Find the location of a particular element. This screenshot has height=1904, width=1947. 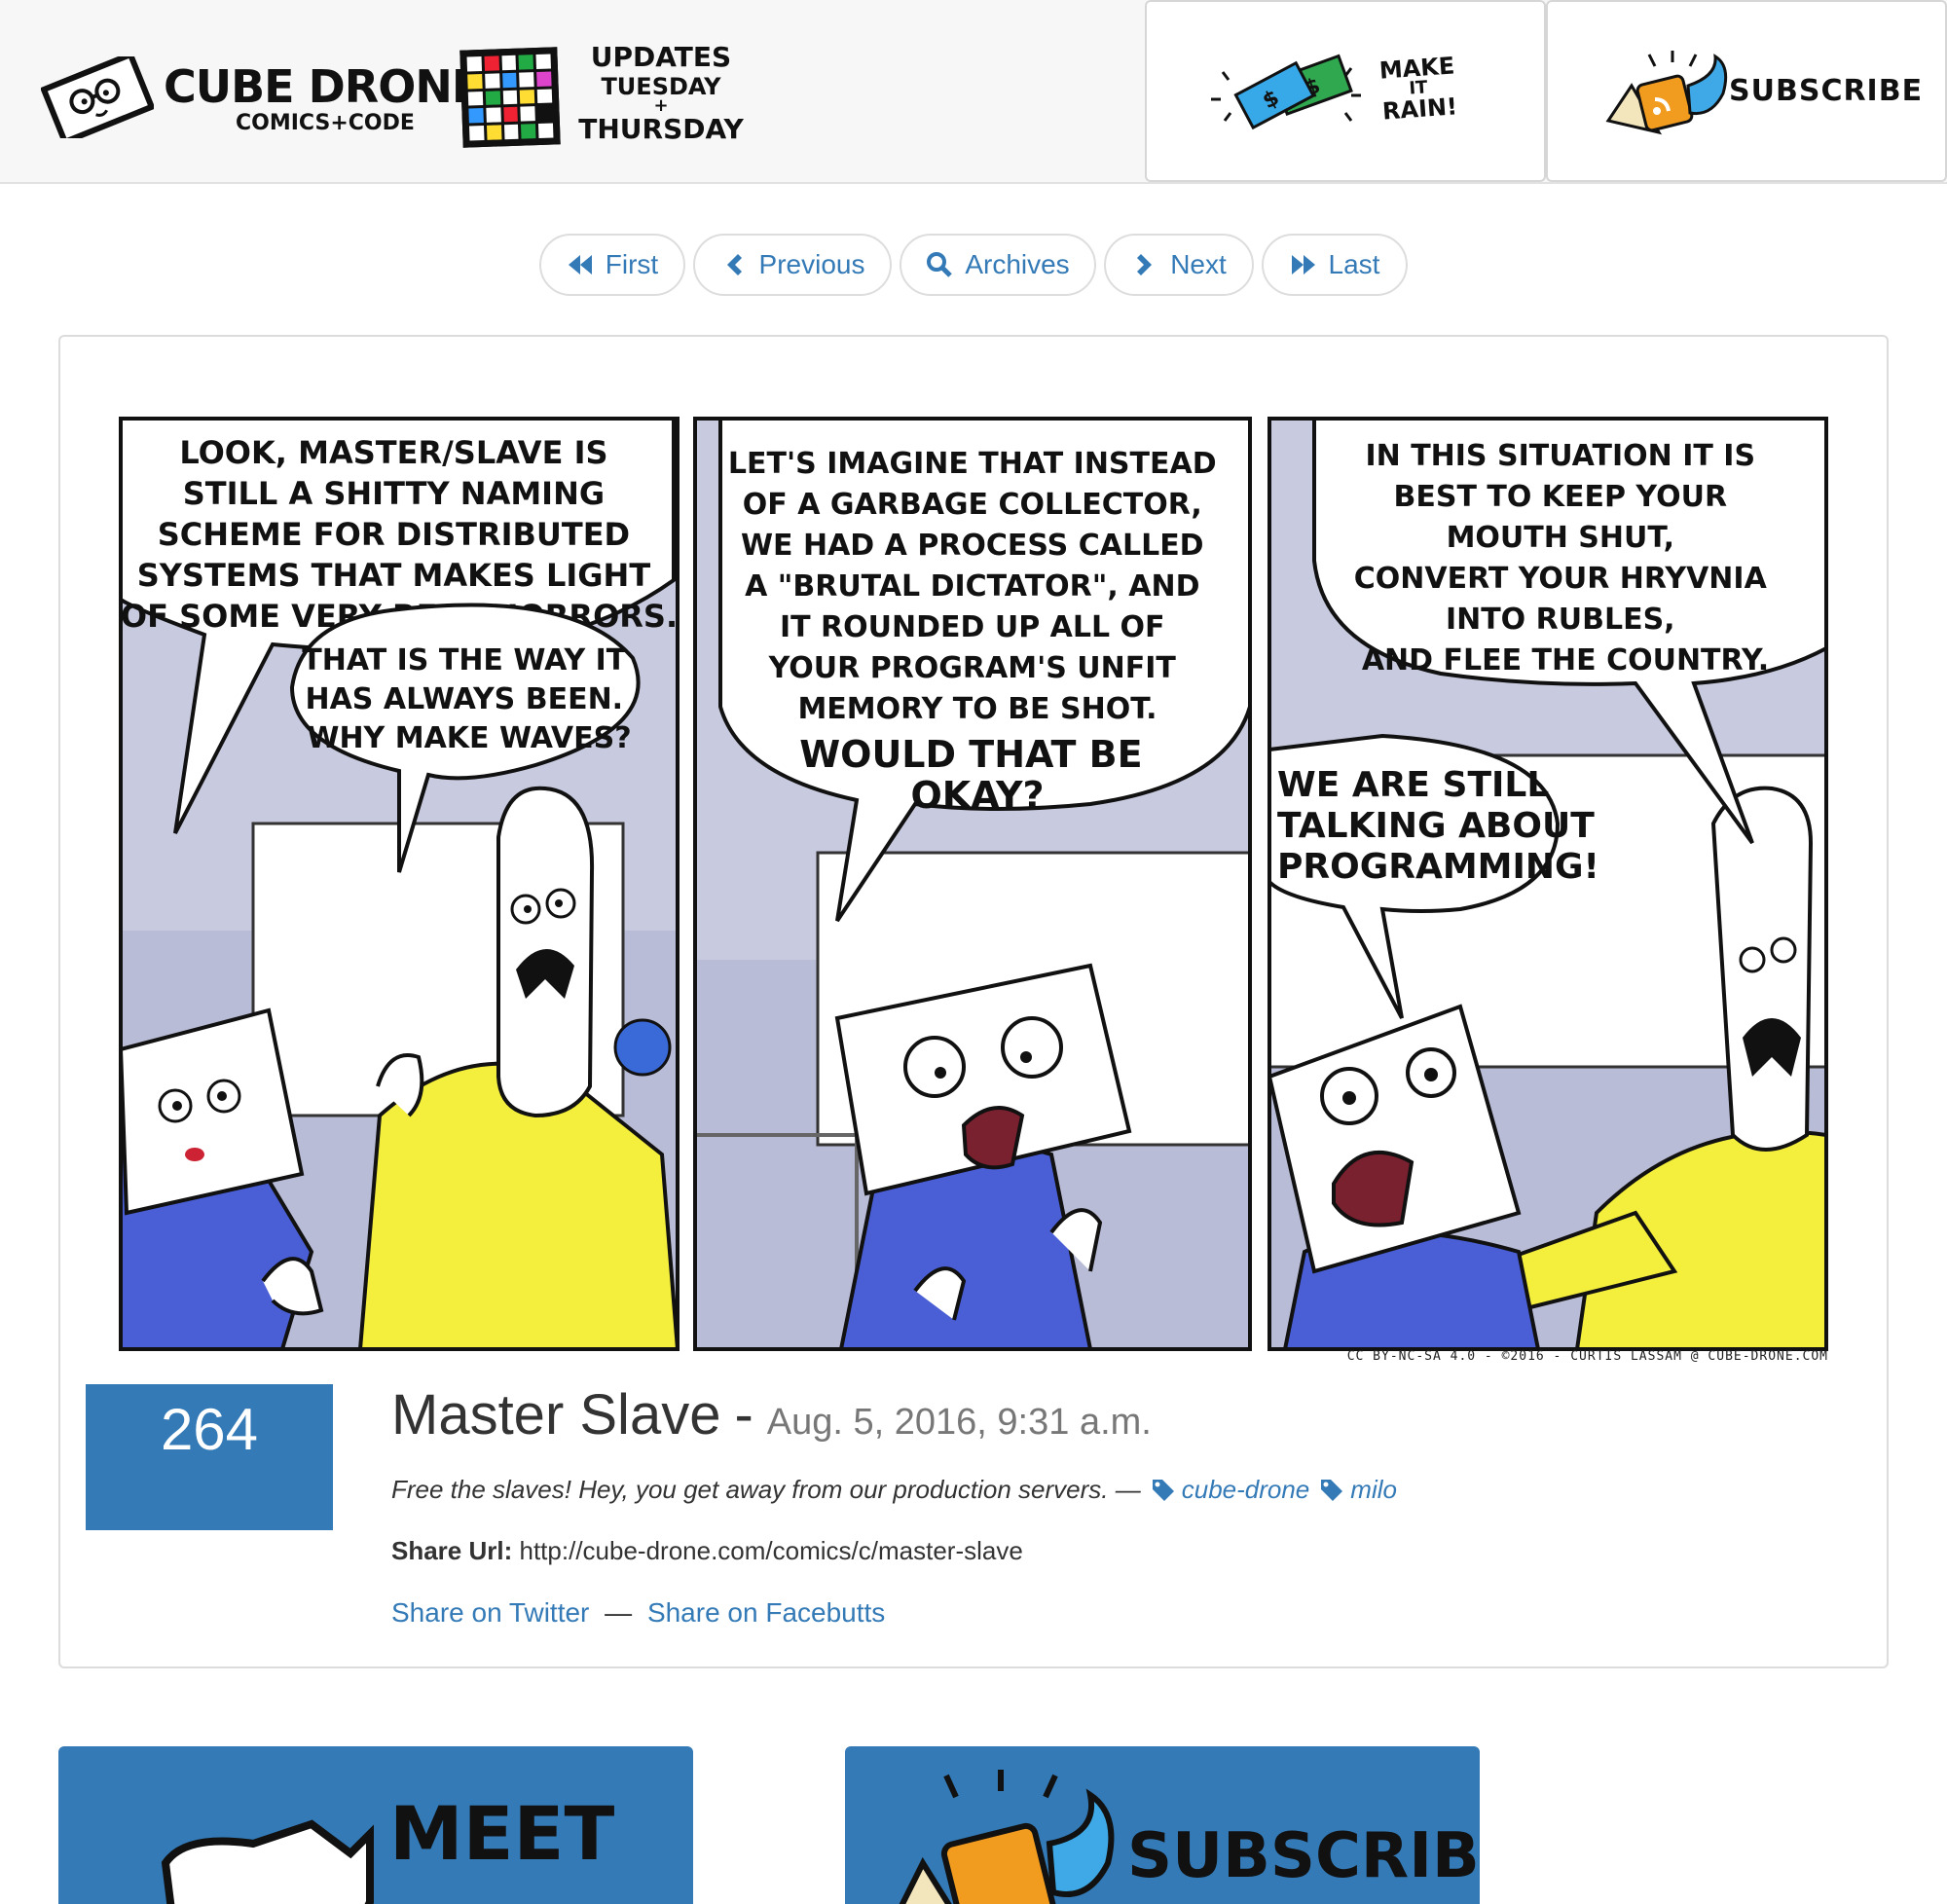

tag-milo: milo is located at coordinates (1358, 1490).